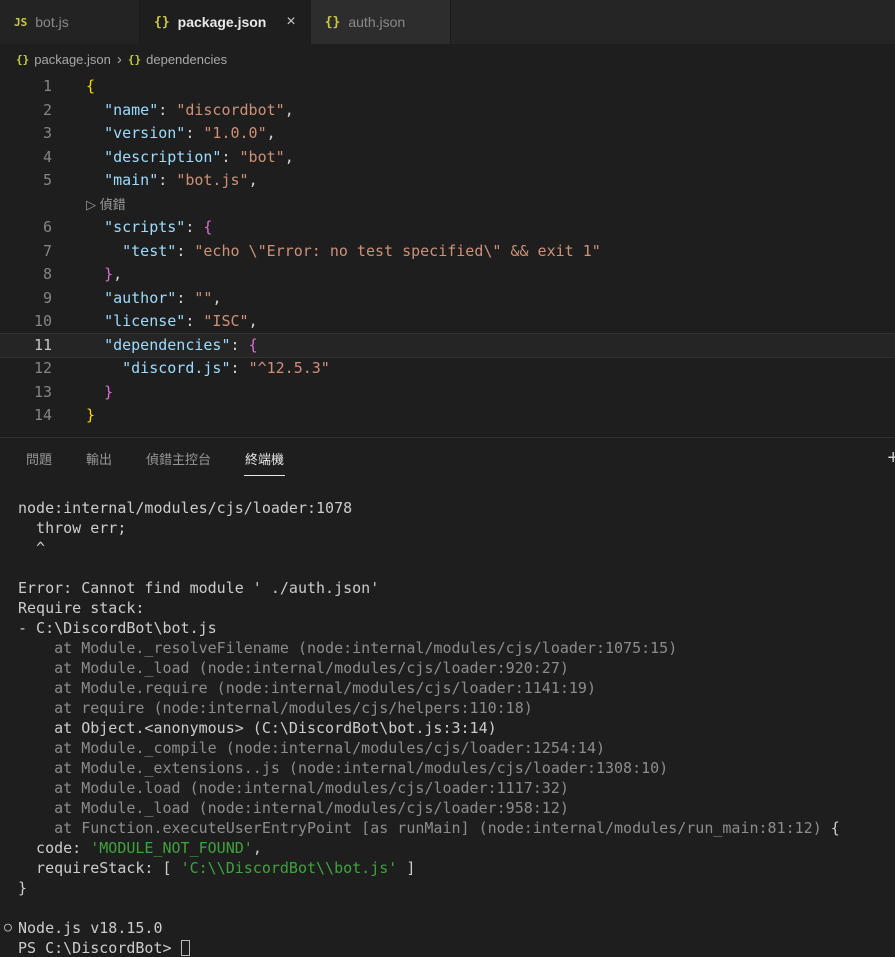  What do you see at coordinates (81, 607) in the screenshot?
I see `terminal-line: Require stack:` at bounding box center [81, 607].